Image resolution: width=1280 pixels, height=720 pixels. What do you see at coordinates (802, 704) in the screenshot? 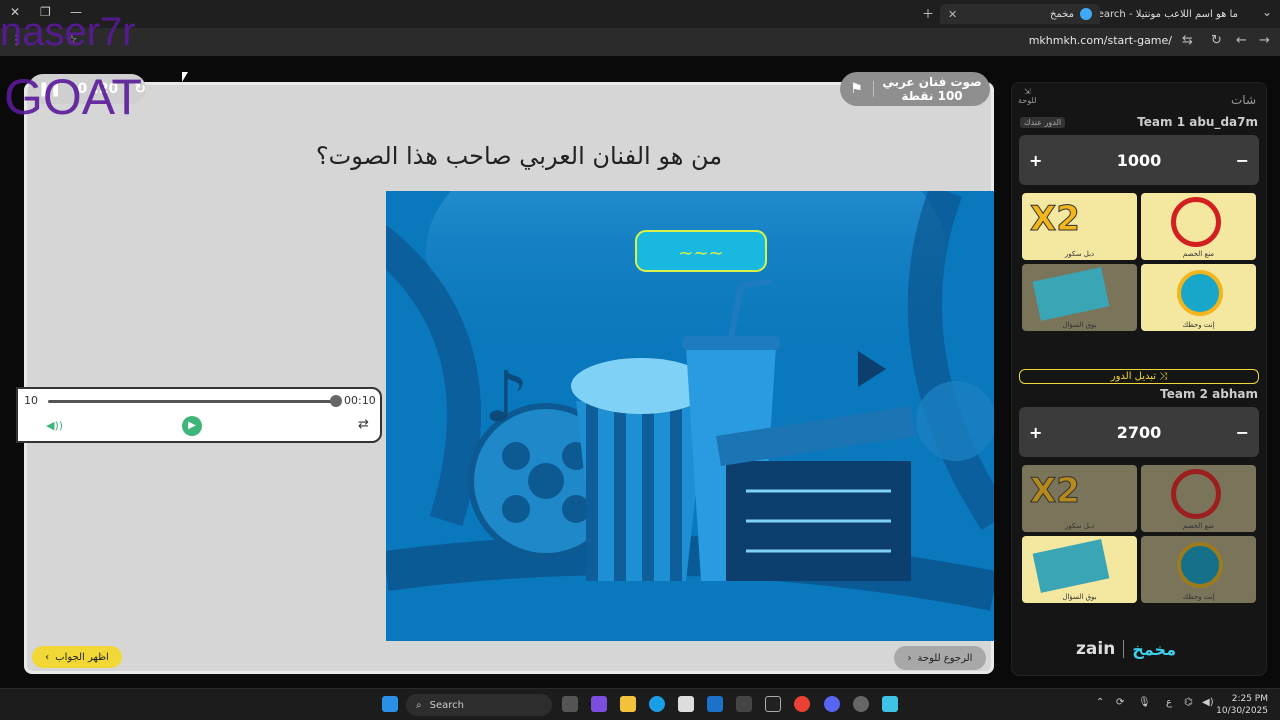
I see `chrome-icon` at bounding box center [802, 704].